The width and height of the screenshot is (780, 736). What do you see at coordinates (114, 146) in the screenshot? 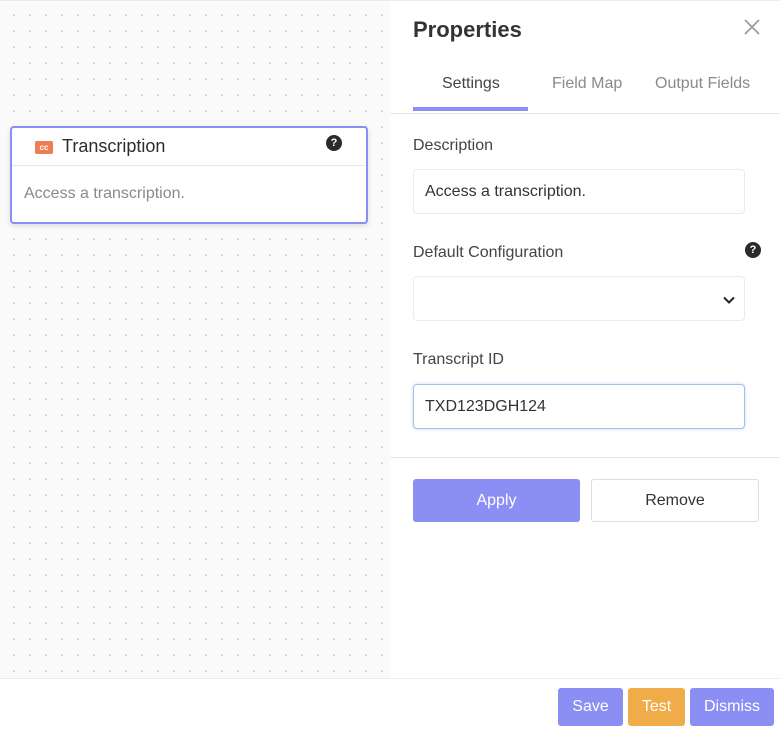
I see `node-title: Transcription` at bounding box center [114, 146].